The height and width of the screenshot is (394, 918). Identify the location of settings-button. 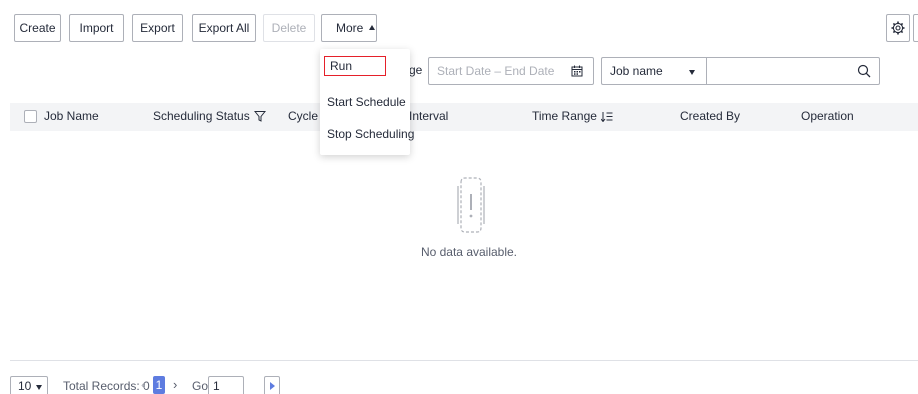
(898, 28).